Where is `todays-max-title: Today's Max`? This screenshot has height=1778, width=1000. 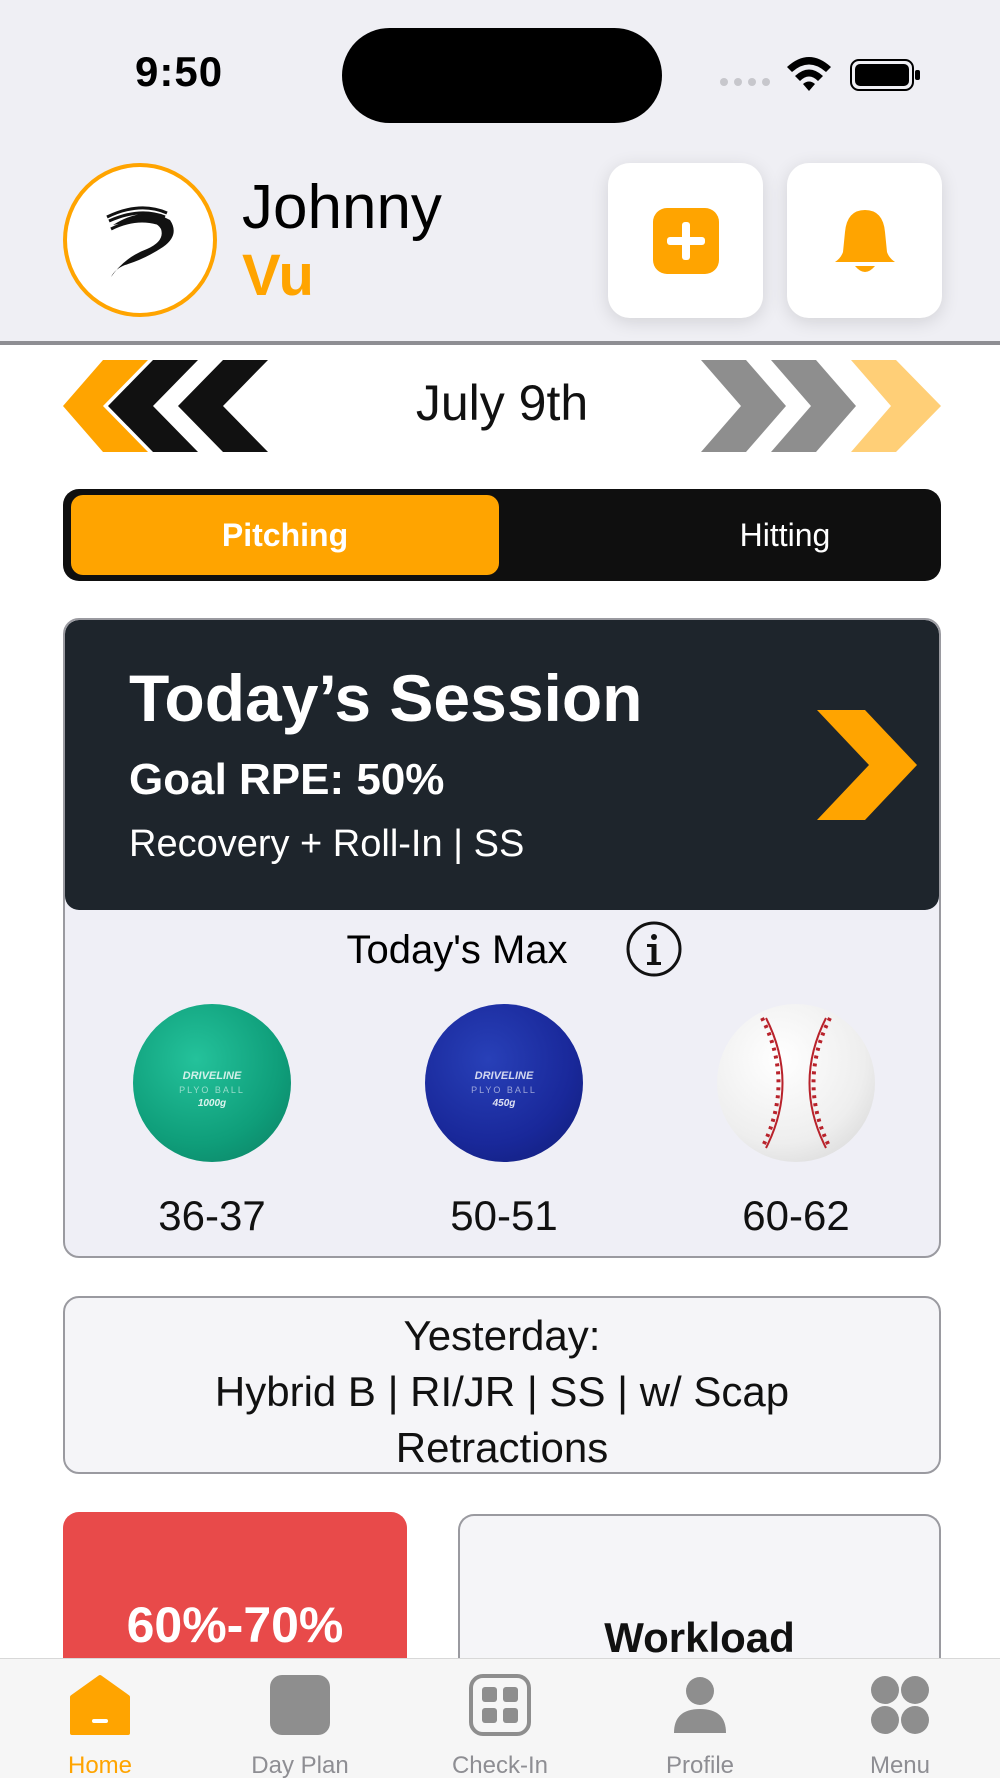
todays-max-title: Today's Max is located at coordinates (457, 950).